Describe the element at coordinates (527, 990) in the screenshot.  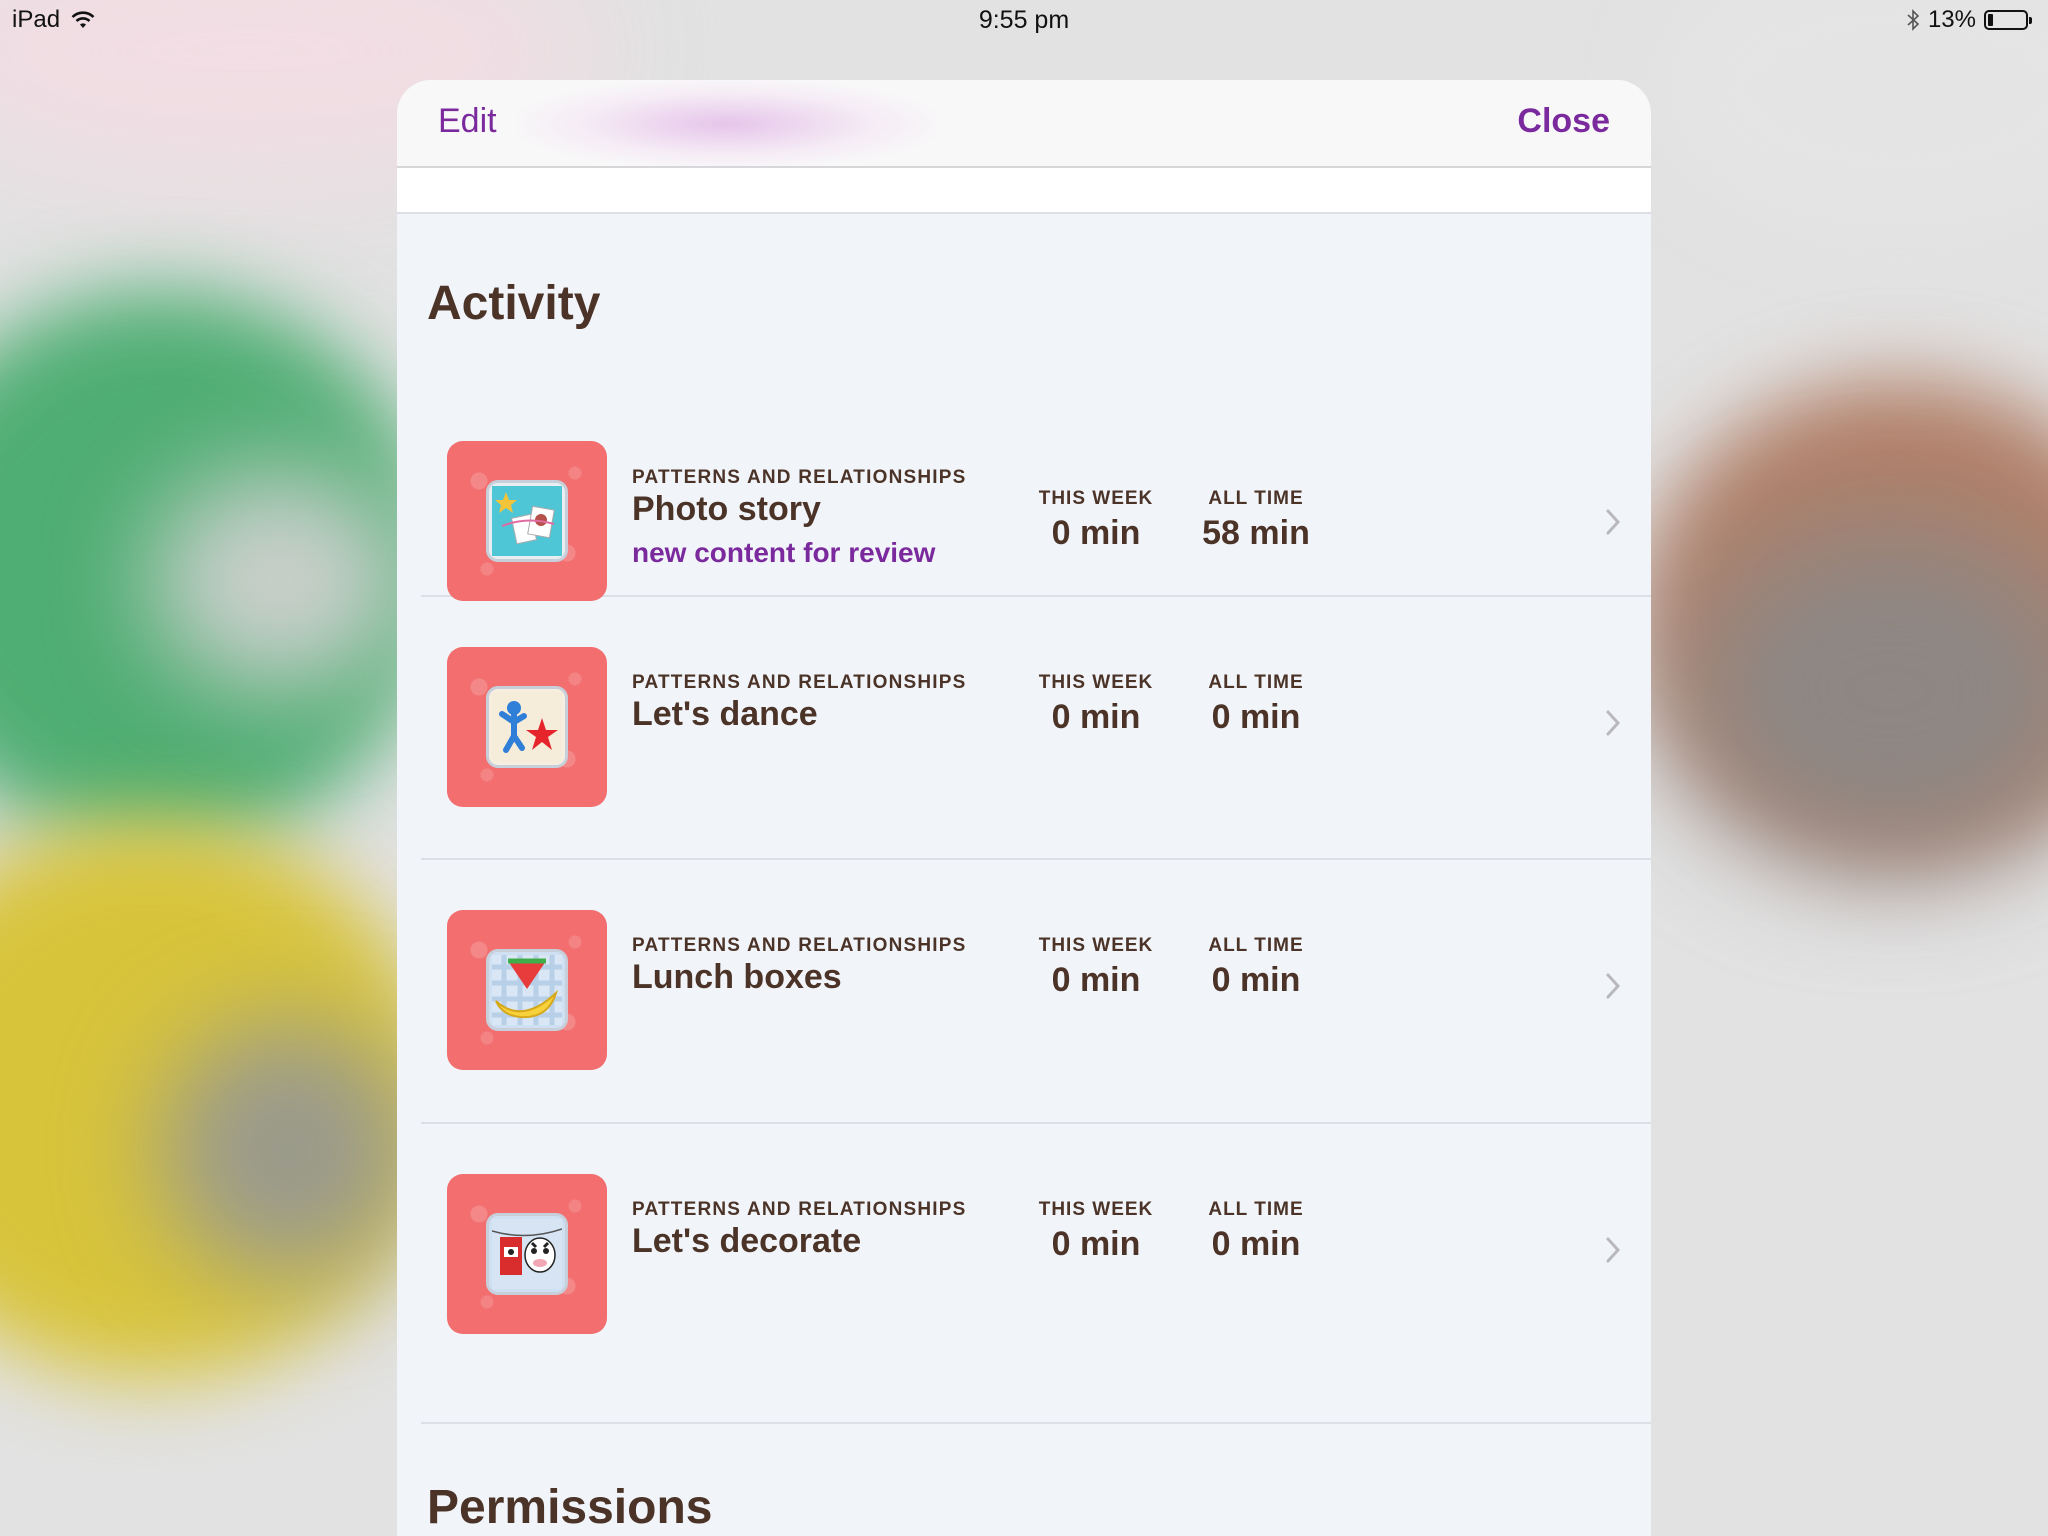
I see `lunch-box-icon` at that location.